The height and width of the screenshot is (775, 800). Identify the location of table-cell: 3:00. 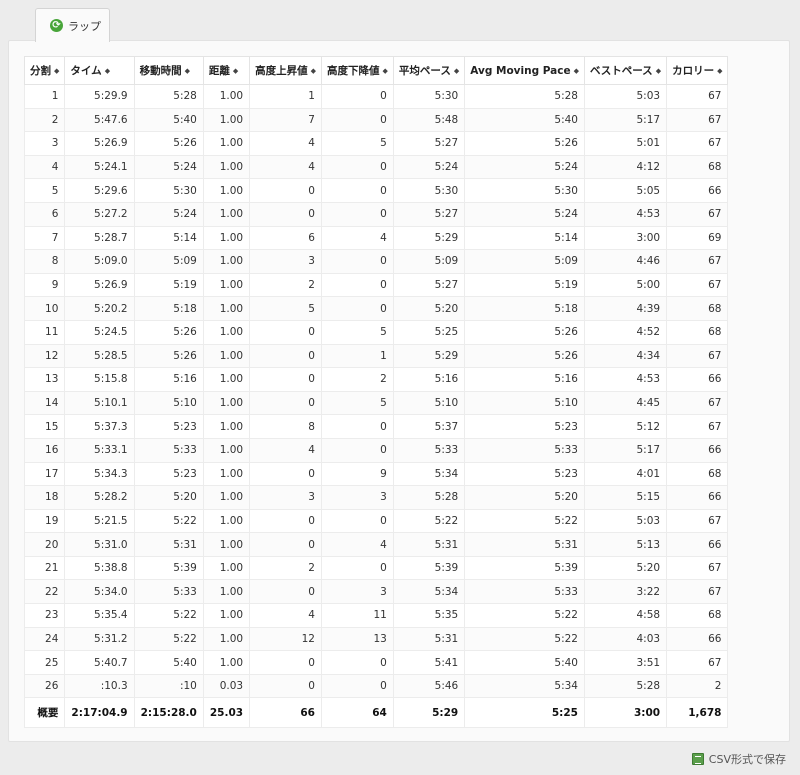
(625, 238).